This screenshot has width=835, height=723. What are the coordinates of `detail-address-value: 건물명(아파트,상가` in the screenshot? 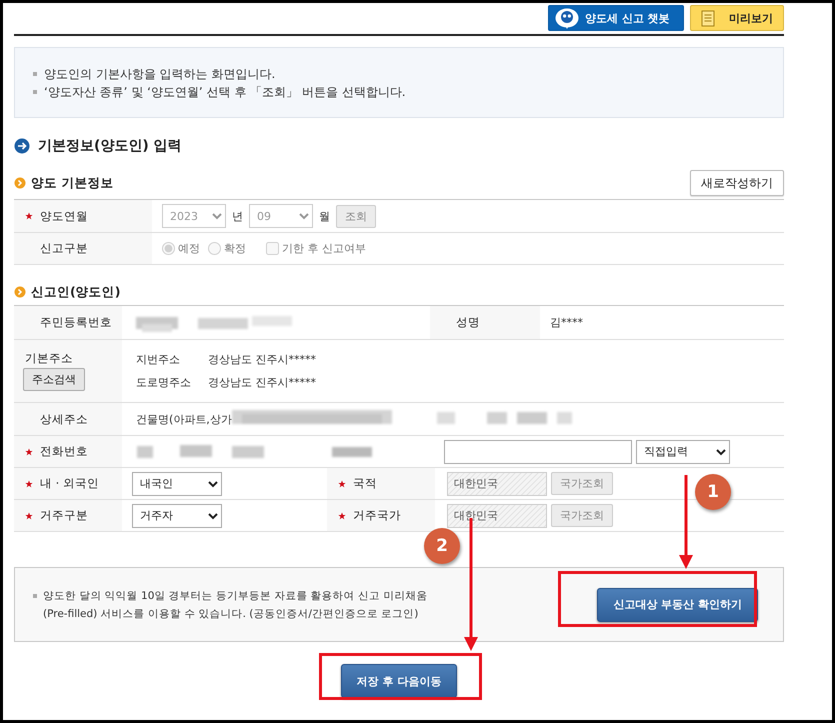 It's located at (184, 419).